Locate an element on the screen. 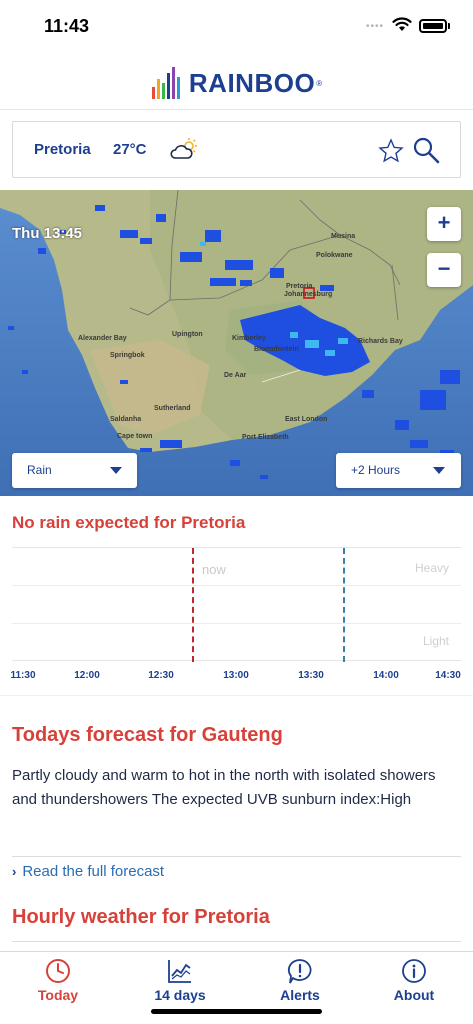 This screenshot has height=1024, width=473. location-temperature: 27°C is located at coordinates (130, 149).